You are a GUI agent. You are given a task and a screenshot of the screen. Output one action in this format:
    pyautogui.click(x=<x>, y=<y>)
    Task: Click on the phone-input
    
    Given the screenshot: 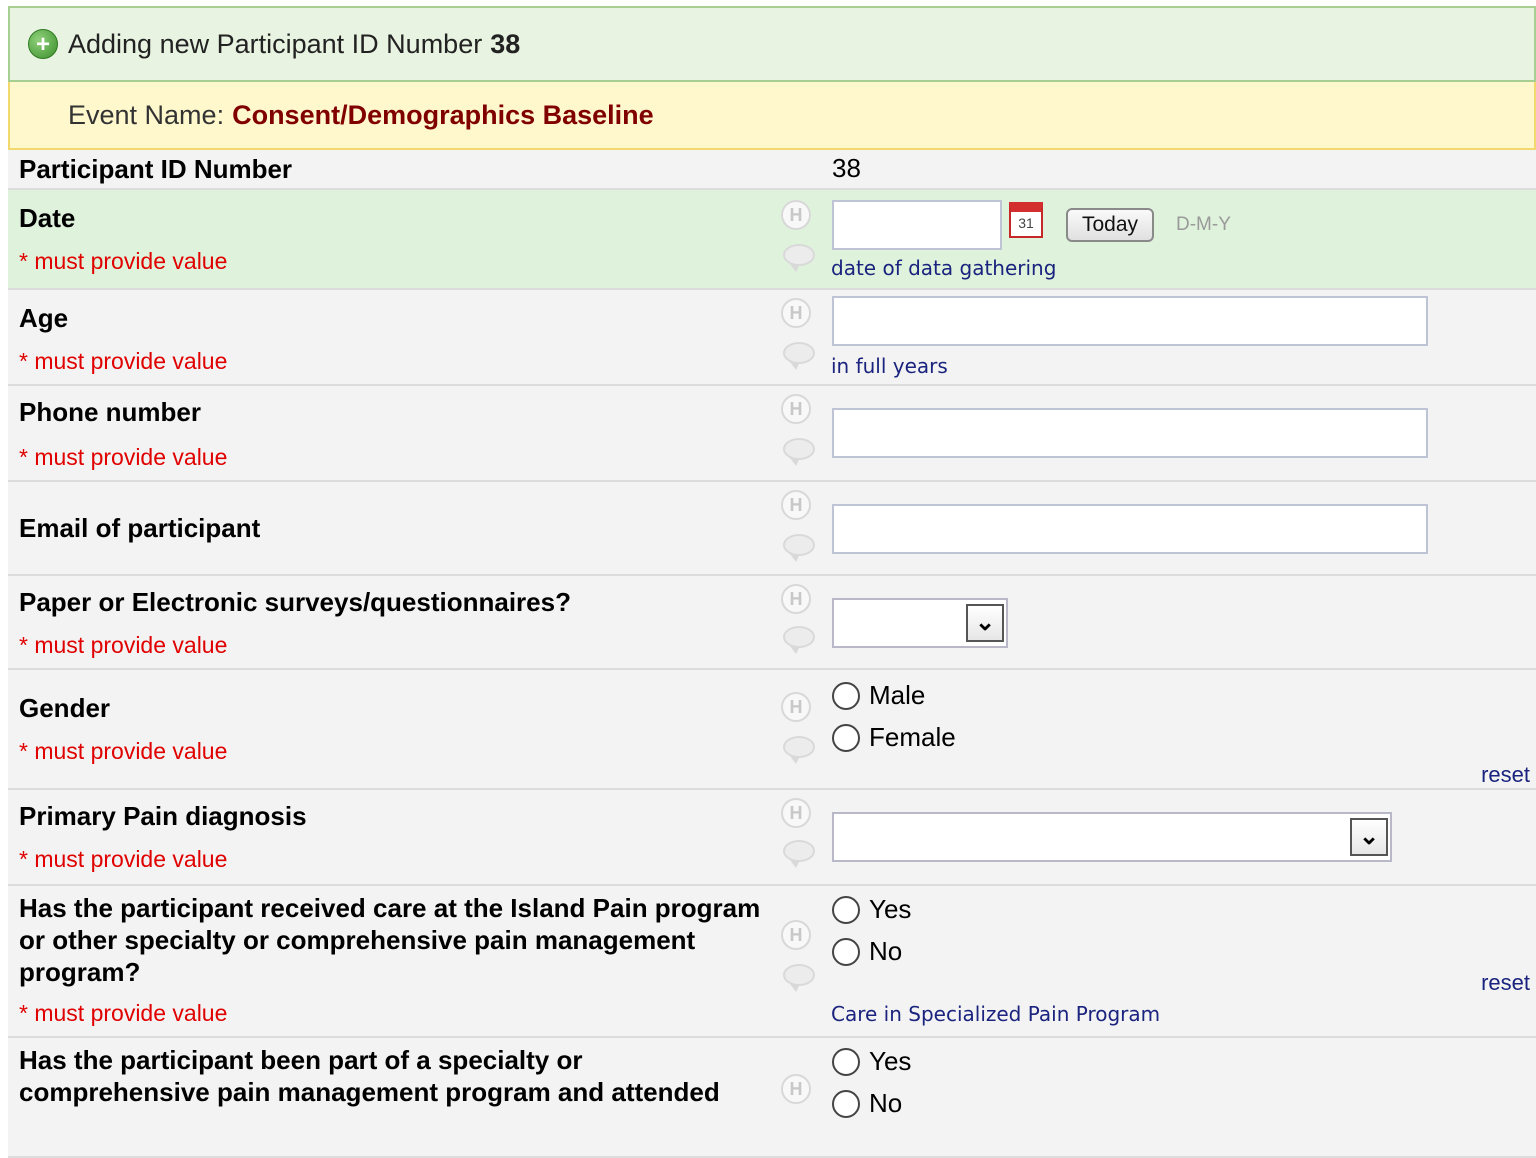 What is the action you would take?
    pyautogui.click(x=1130, y=433)
    